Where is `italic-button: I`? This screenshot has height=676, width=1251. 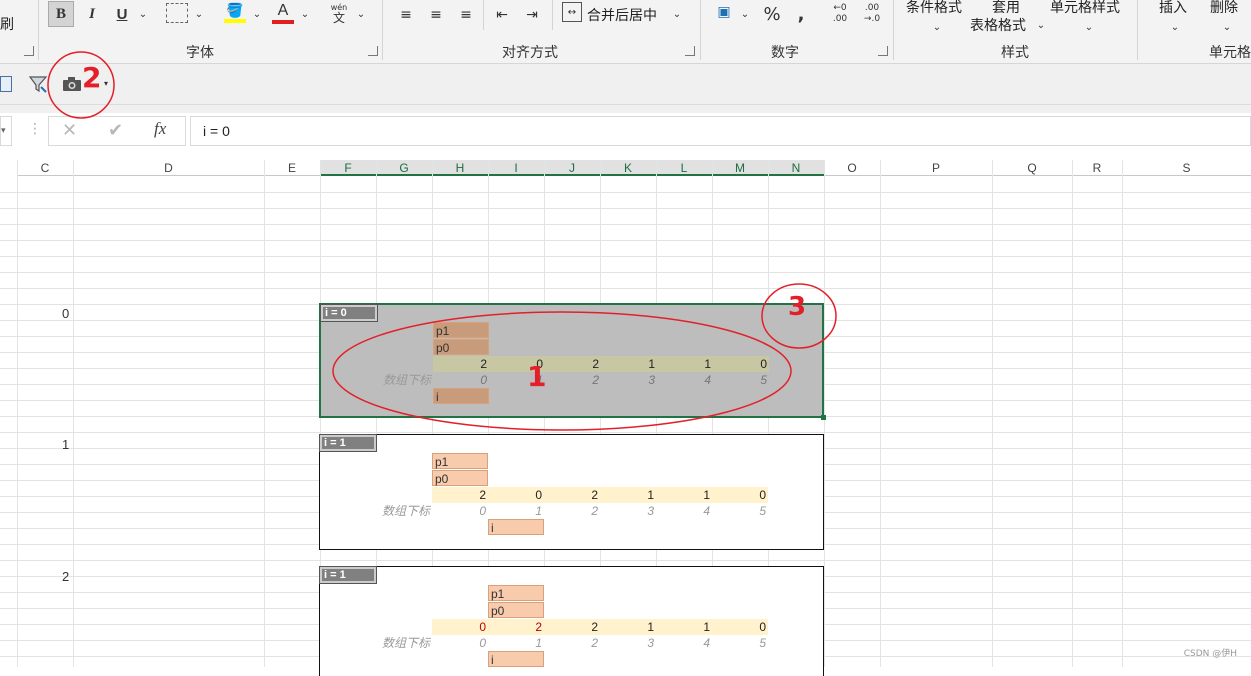 italic-button: I is located at coordinates (92, 14).